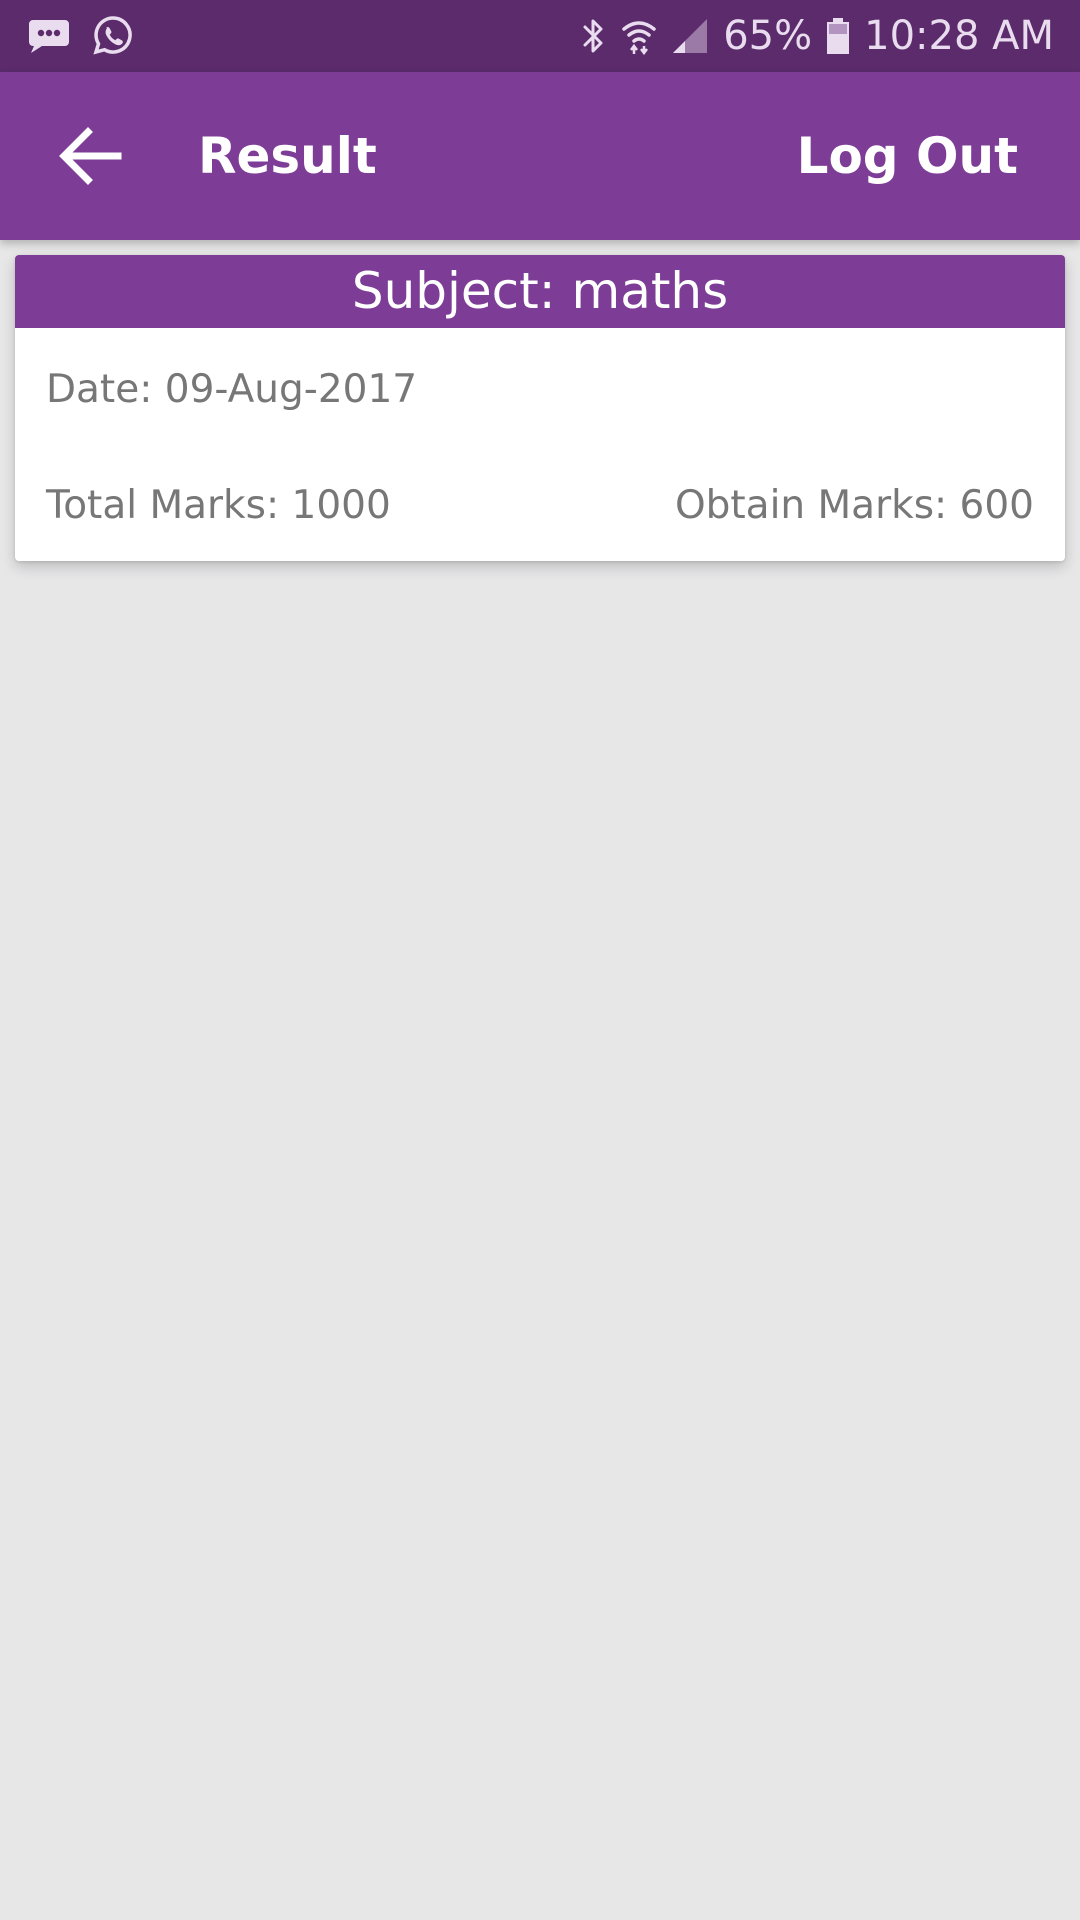 The height and width of the screenshot is (1920, 1080). What do you see at coordinates (690, 36) in the screenshot?
I see `cell-signal-icon` at bounding box center [690, 36].